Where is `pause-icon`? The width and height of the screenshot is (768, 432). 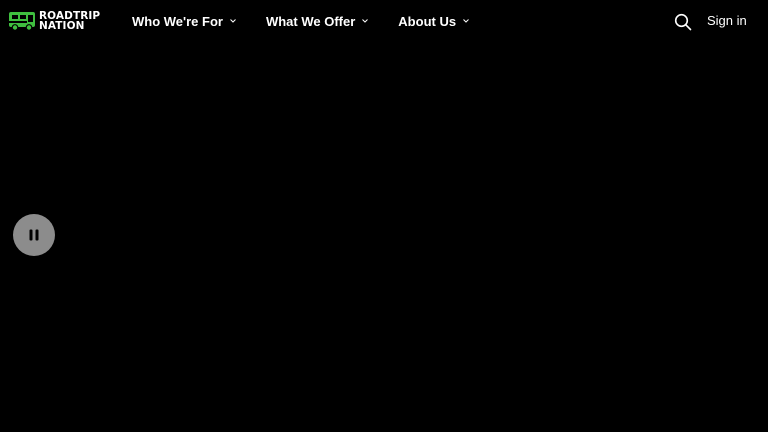
pause-icon is located at coordinates (34, 235).